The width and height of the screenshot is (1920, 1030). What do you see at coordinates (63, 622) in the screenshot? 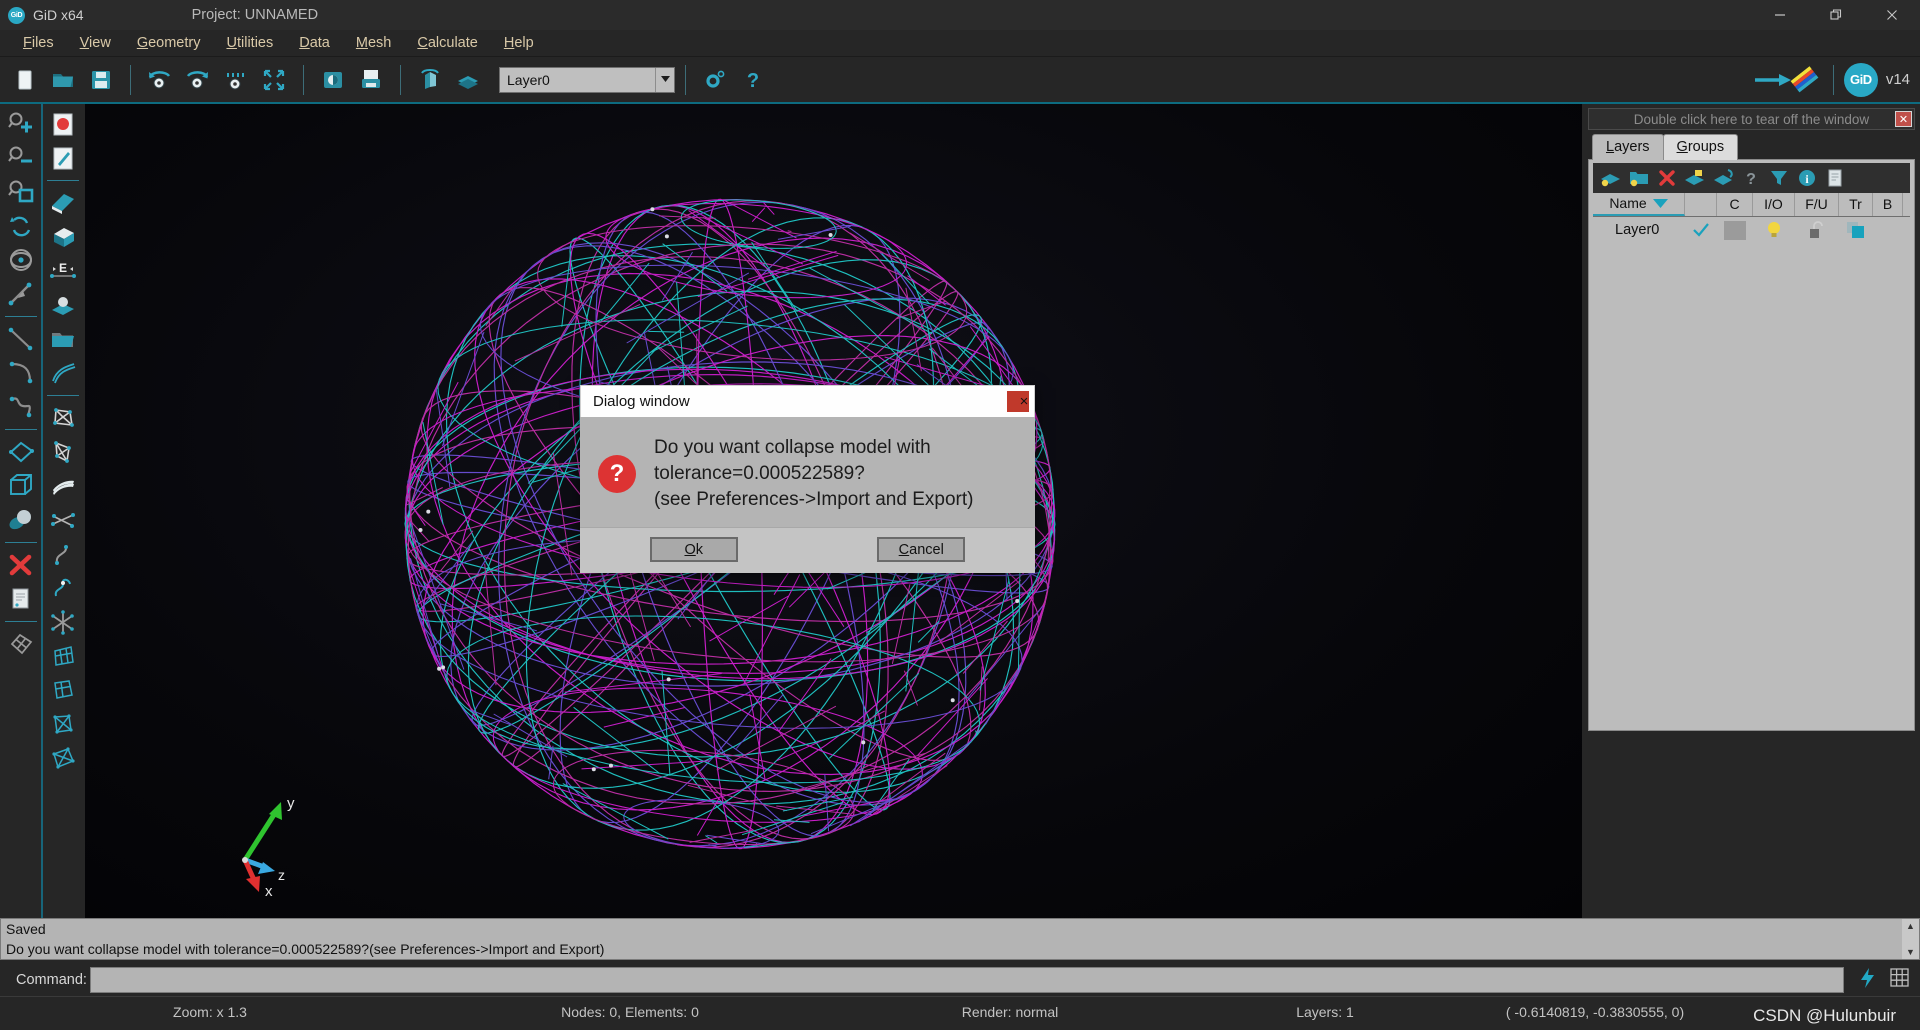
I see `star-join-icon` at bounding box center [63, 622].